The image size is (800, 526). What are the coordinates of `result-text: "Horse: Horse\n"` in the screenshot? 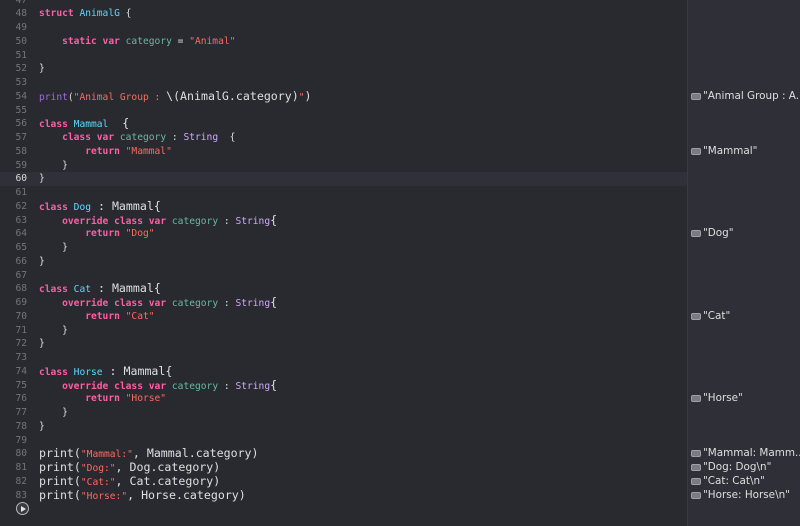 It's located at (746, 494).